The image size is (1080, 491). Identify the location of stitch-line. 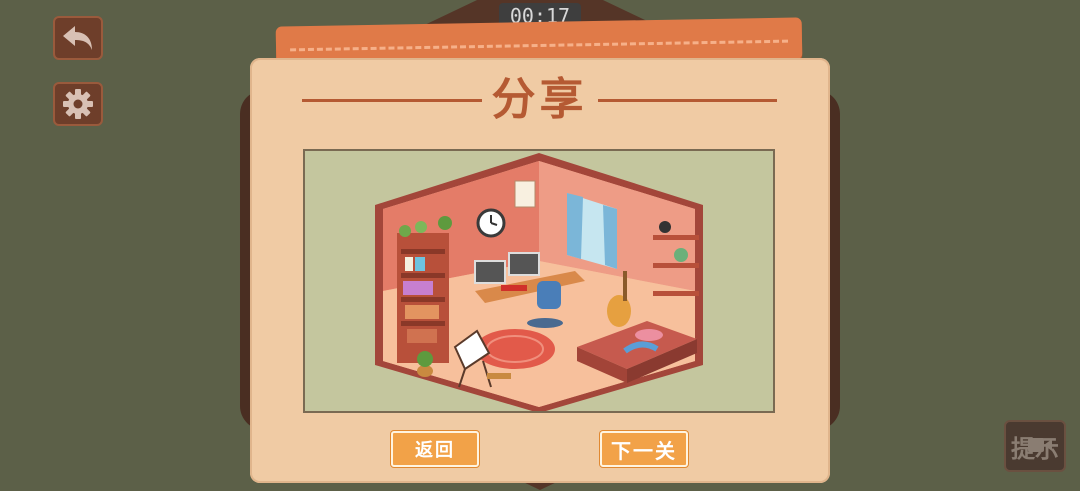
(539, 45).